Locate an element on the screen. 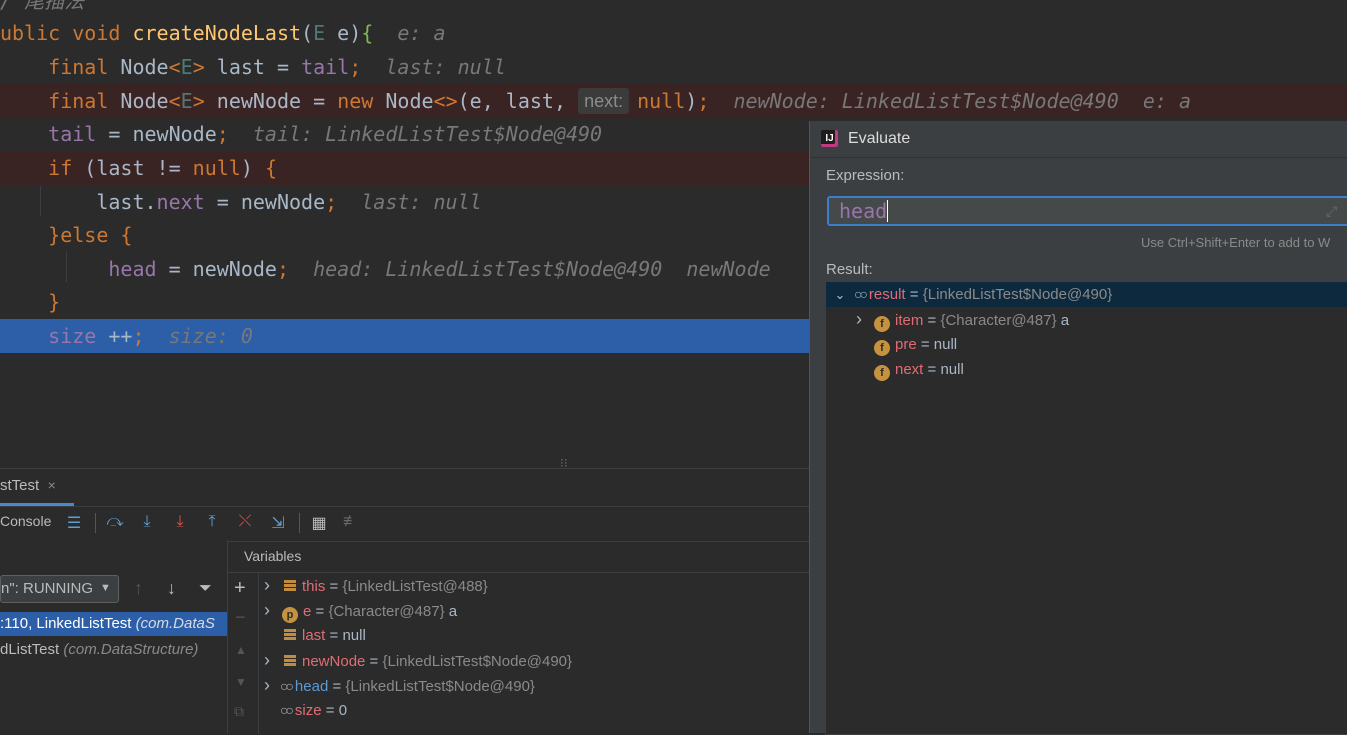 The height and width of the screenshot is (735, 1347). variable-name: this is located at coordinates (314, 586).